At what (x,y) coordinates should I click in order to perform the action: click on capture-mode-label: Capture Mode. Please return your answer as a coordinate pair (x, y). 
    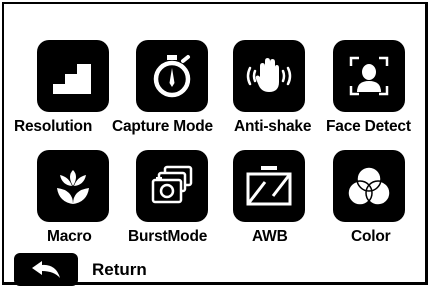
    Looking at the image, I should click on (162, 126).